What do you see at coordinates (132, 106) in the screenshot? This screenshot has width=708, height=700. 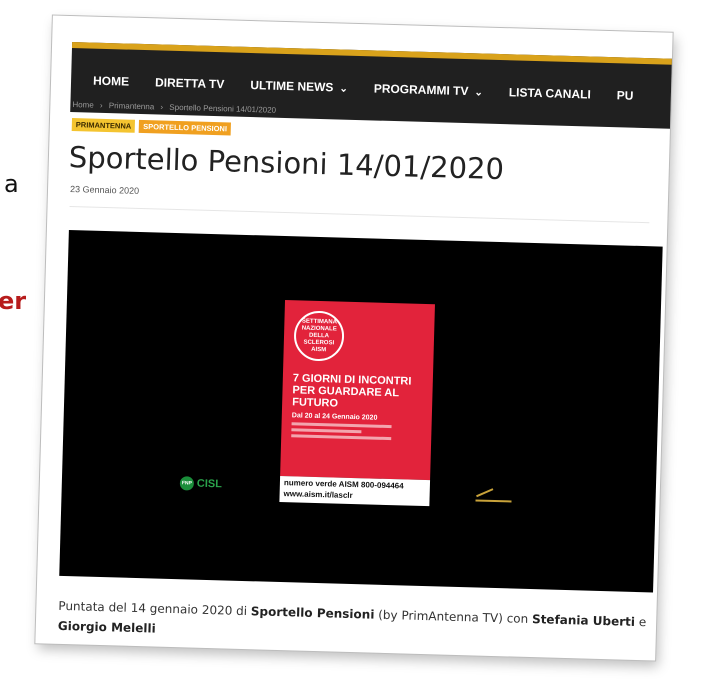 I see `breadcrumb-section: Primantenna` at bounding box center [132, 106].